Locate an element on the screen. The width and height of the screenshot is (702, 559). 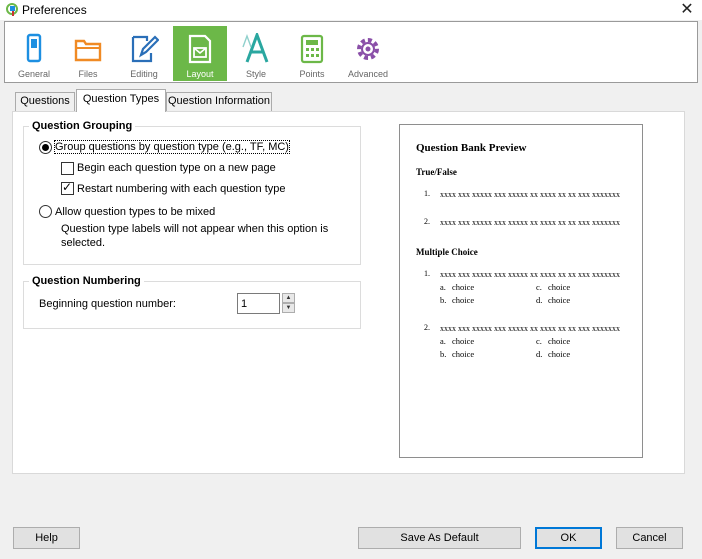
toolbar-files: Files is located at coordinates (88, 53).